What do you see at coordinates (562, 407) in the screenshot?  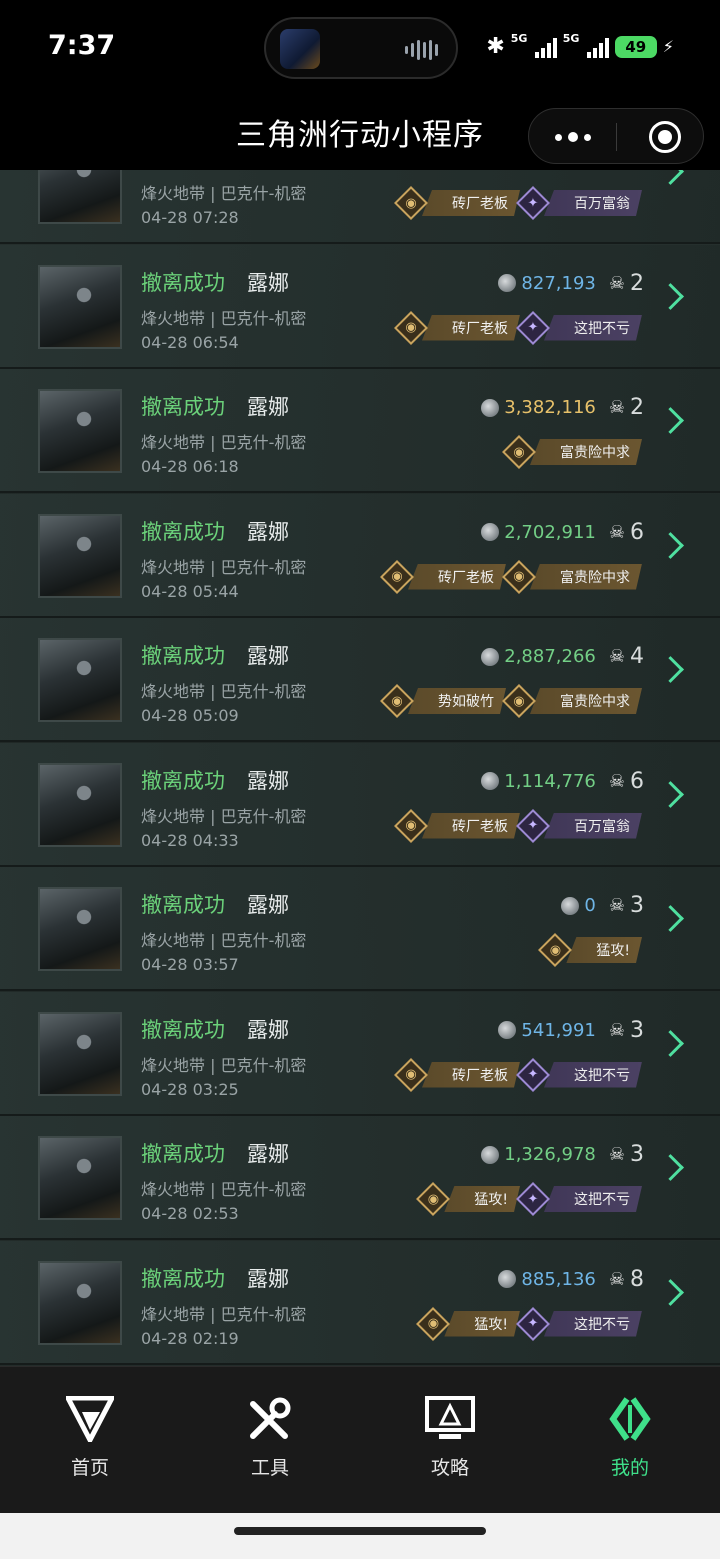 I see `loot-value-group: 3,382,116 ☠ 2` at bounding box center [562, 407].